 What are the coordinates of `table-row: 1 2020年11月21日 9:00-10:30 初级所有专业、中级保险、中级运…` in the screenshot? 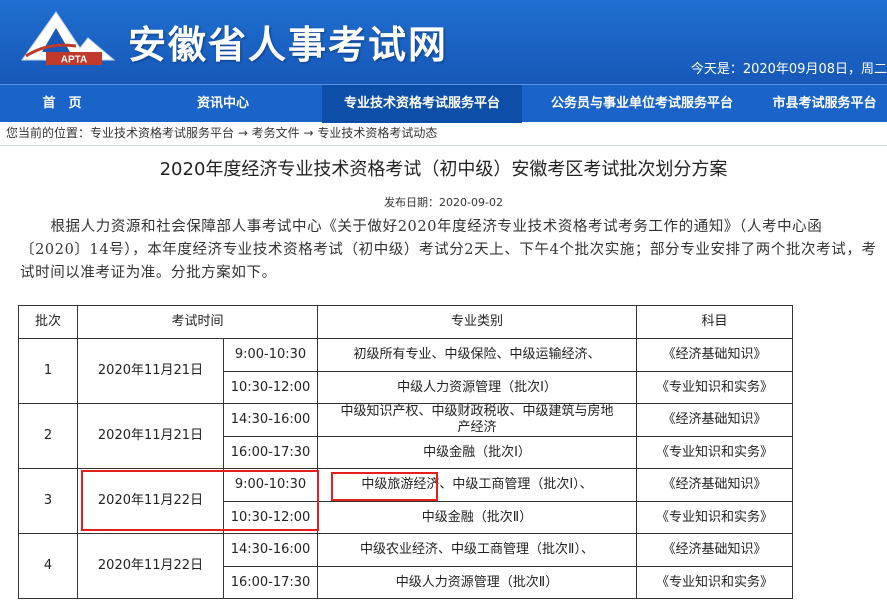 It's located at (405, 371).